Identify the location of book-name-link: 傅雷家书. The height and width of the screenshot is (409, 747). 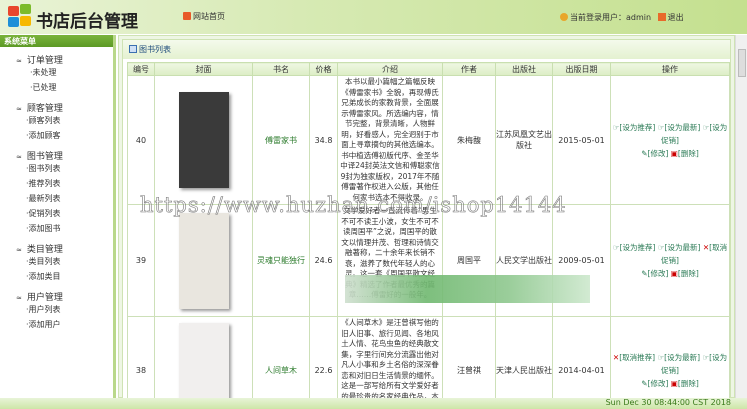
(281, 140).